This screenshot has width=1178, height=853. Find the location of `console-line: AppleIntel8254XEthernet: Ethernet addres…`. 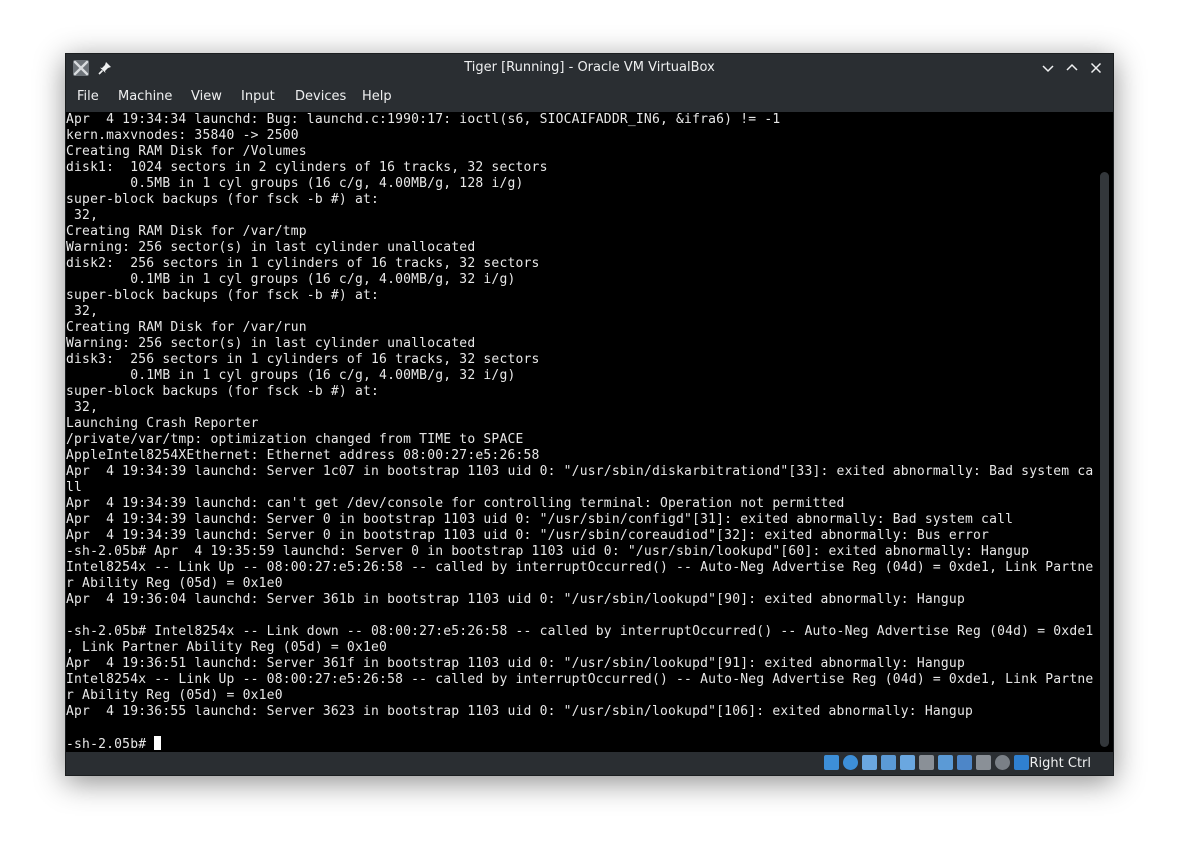

console-line: AppleIntel8254XEthernet: Ethernet addres… is located at coordinates (303, 455).